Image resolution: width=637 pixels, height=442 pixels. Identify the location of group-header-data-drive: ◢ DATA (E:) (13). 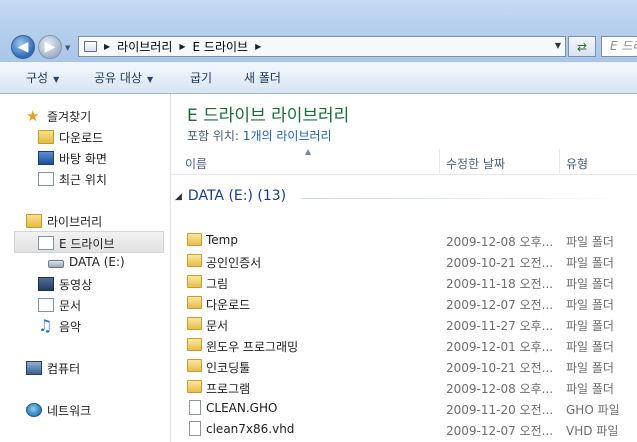
(230, 196).